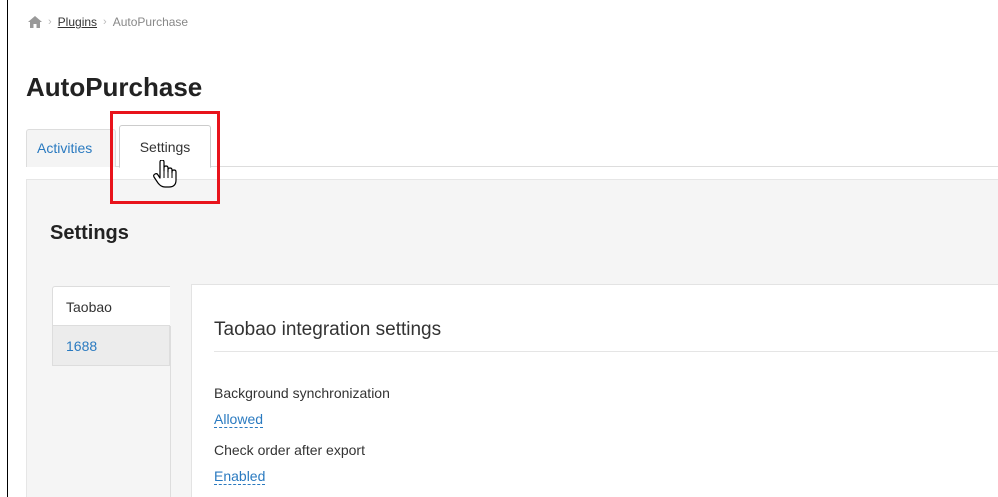 This screenshot has height=497, width=998. What do you see at coordinates (289, 450) in the screenshot?
I see `field-label-check-order: Check order after export` at bounding box center [289, 450].